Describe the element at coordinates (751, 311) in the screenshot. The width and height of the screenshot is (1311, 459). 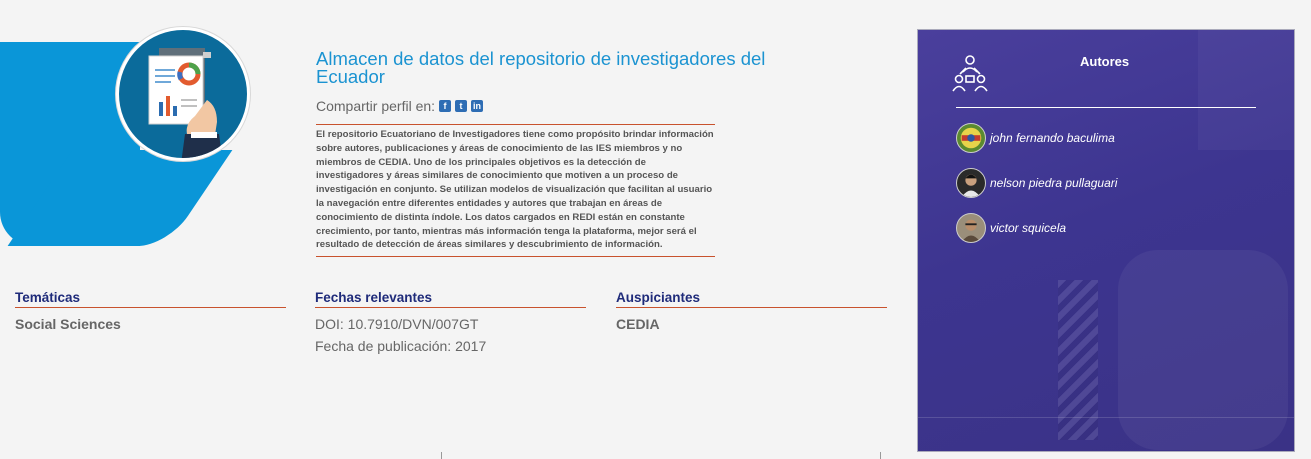
I see `auspiciantes-section: Auspiciantes CEDIA` at that location.